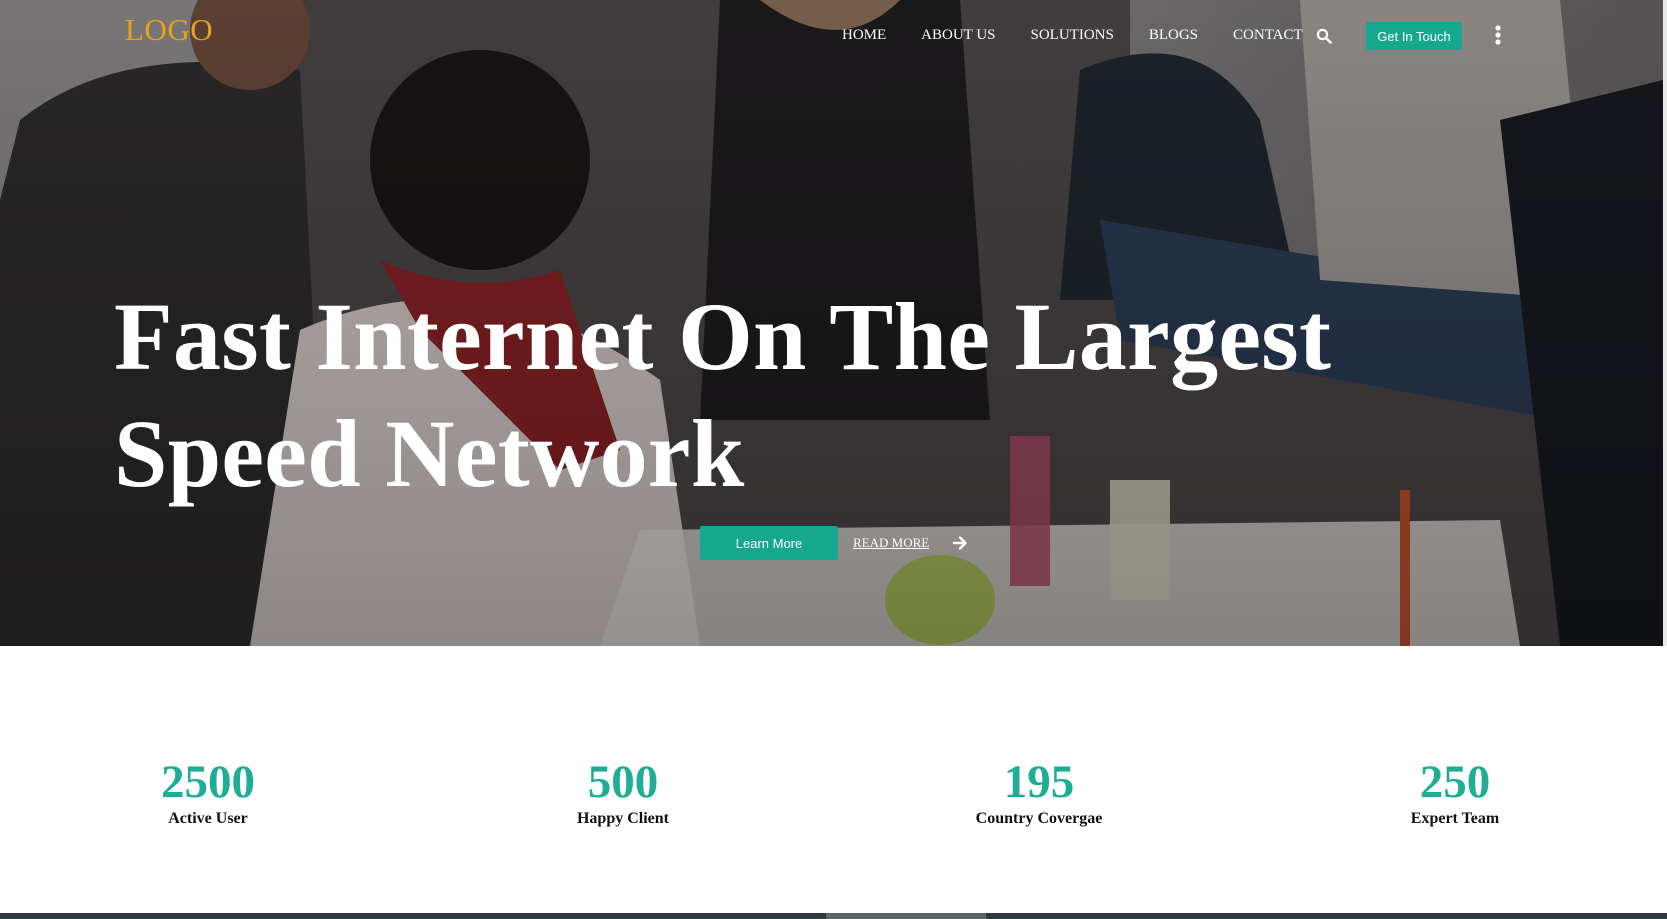 The image size is (1667, 919). I want to click on read-more-link: READ MORE, so click(911, 543).